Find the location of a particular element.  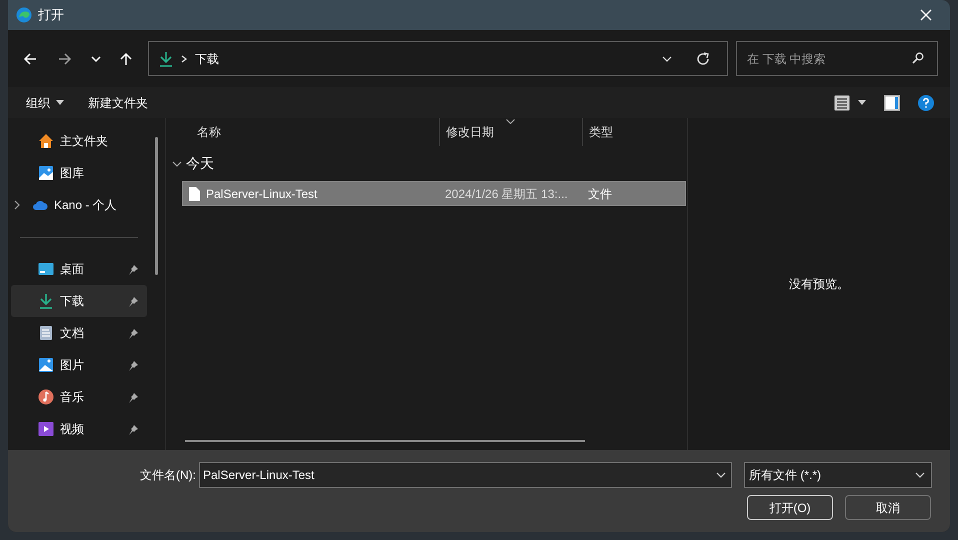

forward-icon is located at coordinates (65, 59).